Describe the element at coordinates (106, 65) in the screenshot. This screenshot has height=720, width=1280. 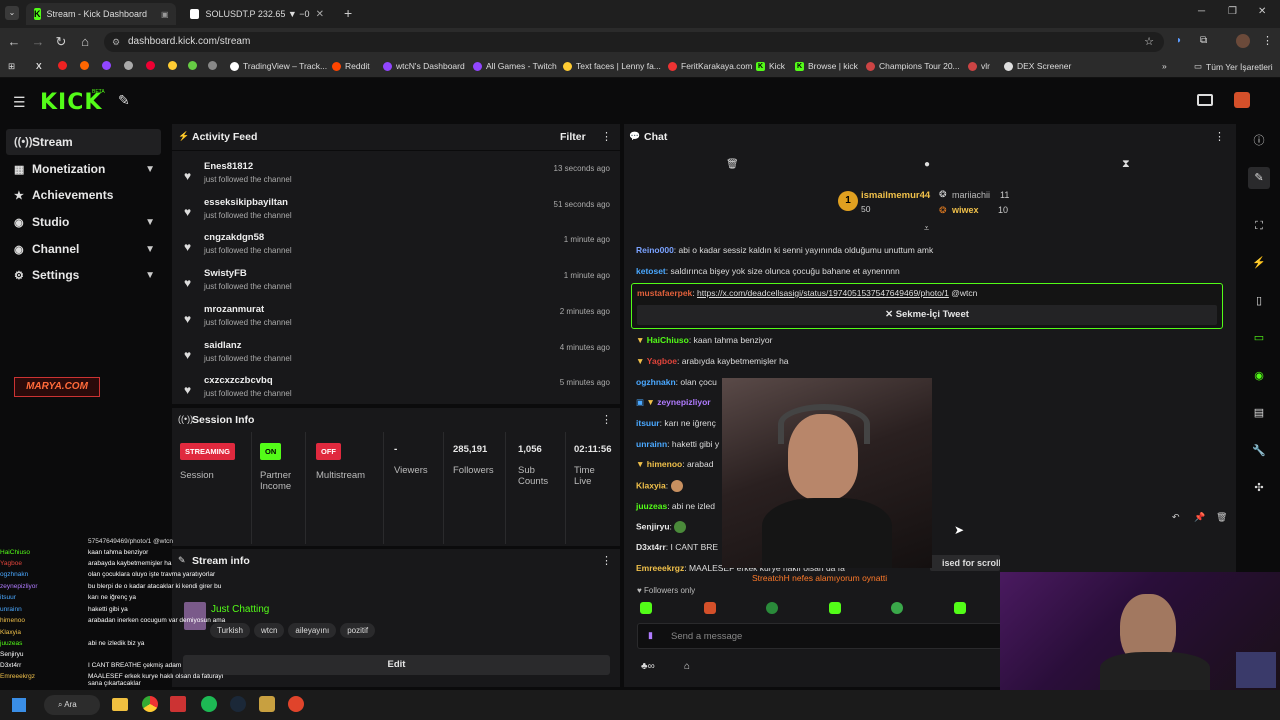
I see `twitch-icon` at that location.